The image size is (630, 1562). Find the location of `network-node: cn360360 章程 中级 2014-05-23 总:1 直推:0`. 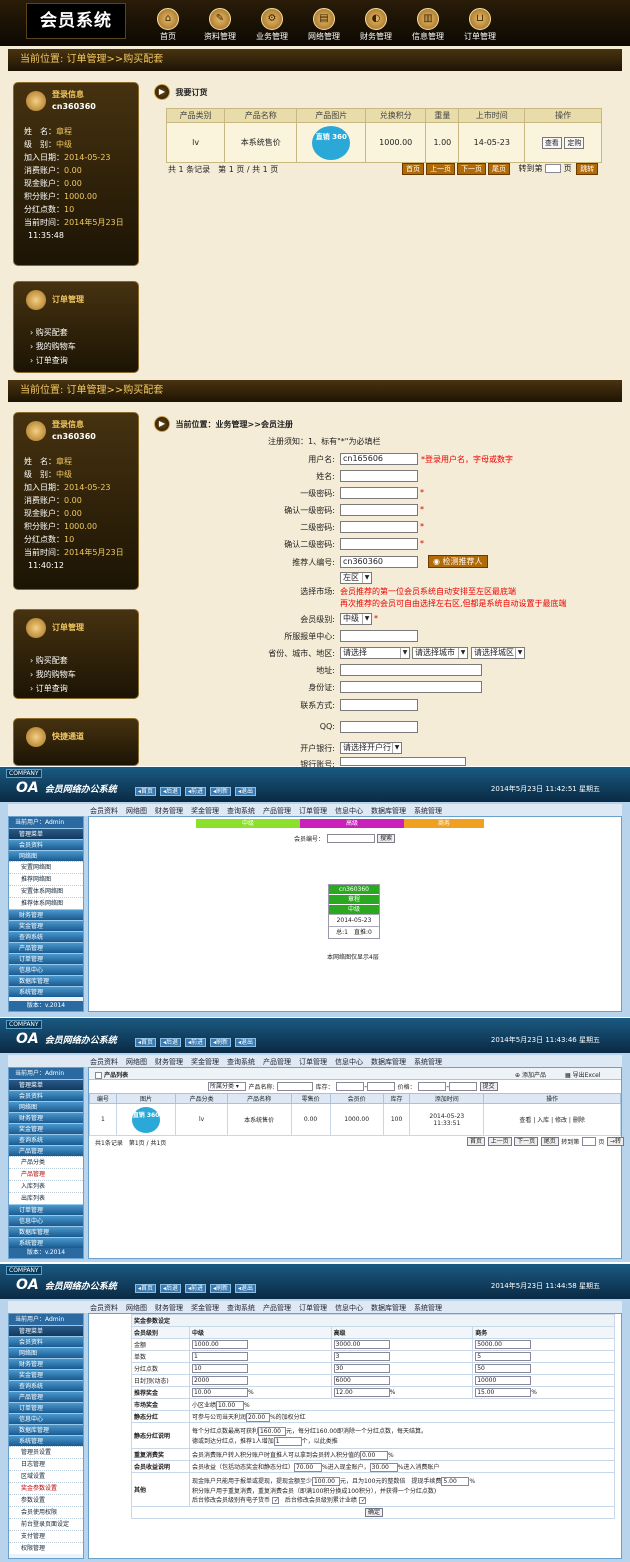

network-node: cn360360 章程 中级 2014-05-23 总:1 直推:0 is located at coordinates (354, 911).